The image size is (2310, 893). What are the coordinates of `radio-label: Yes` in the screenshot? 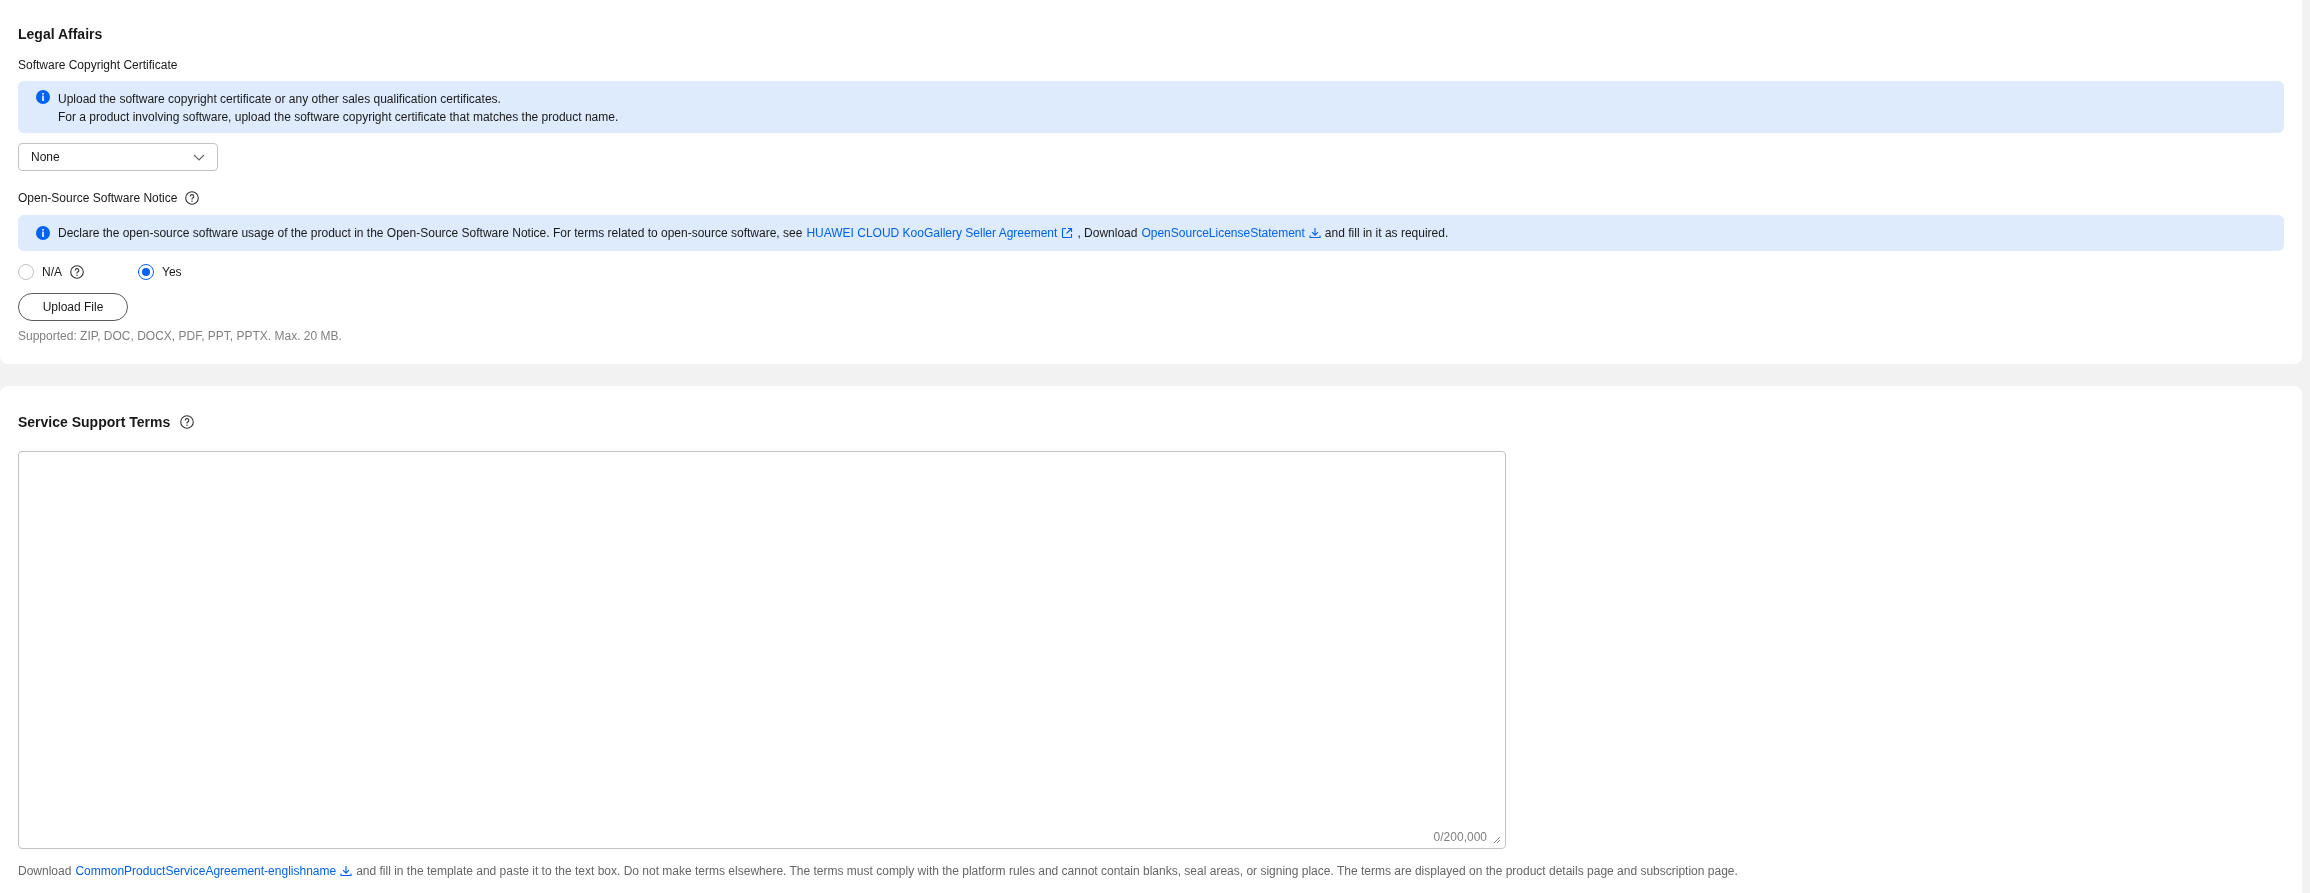 It's located at (172, 272).